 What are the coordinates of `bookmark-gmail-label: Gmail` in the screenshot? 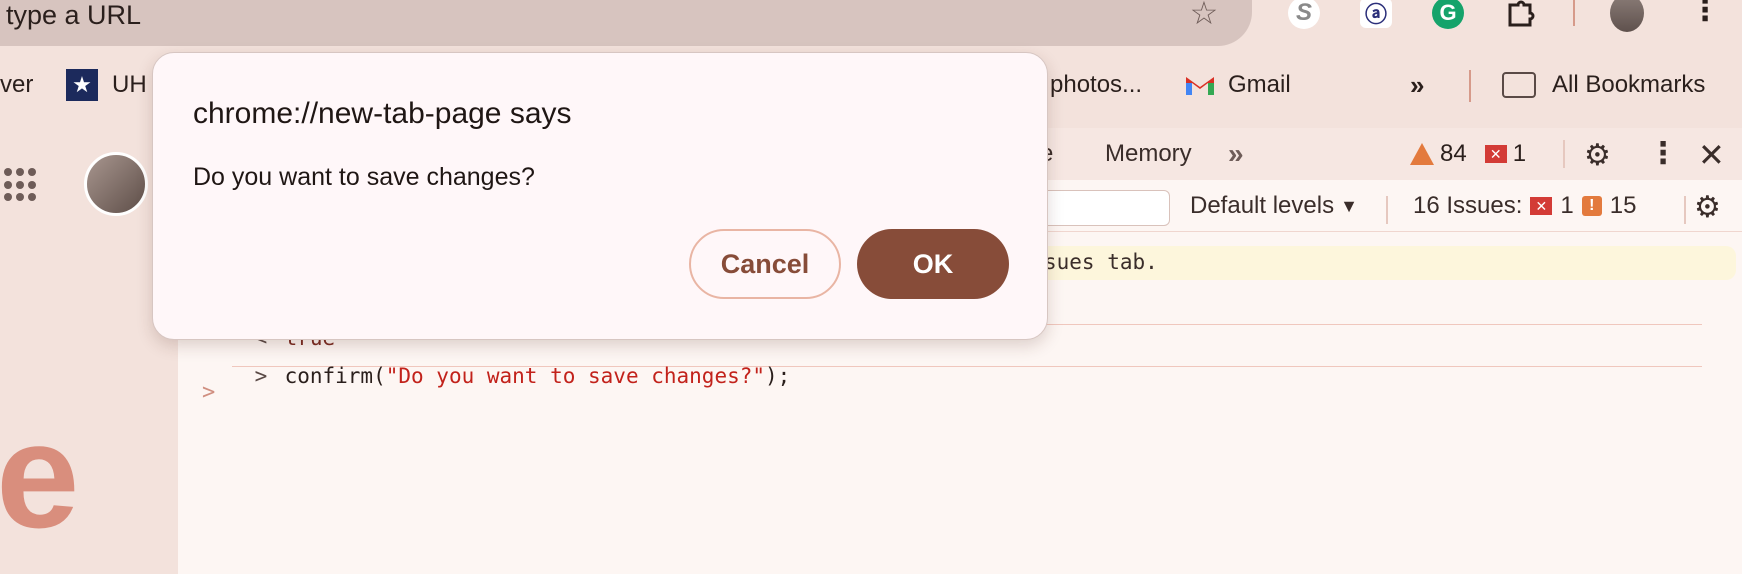 It's located at (1259, 84).